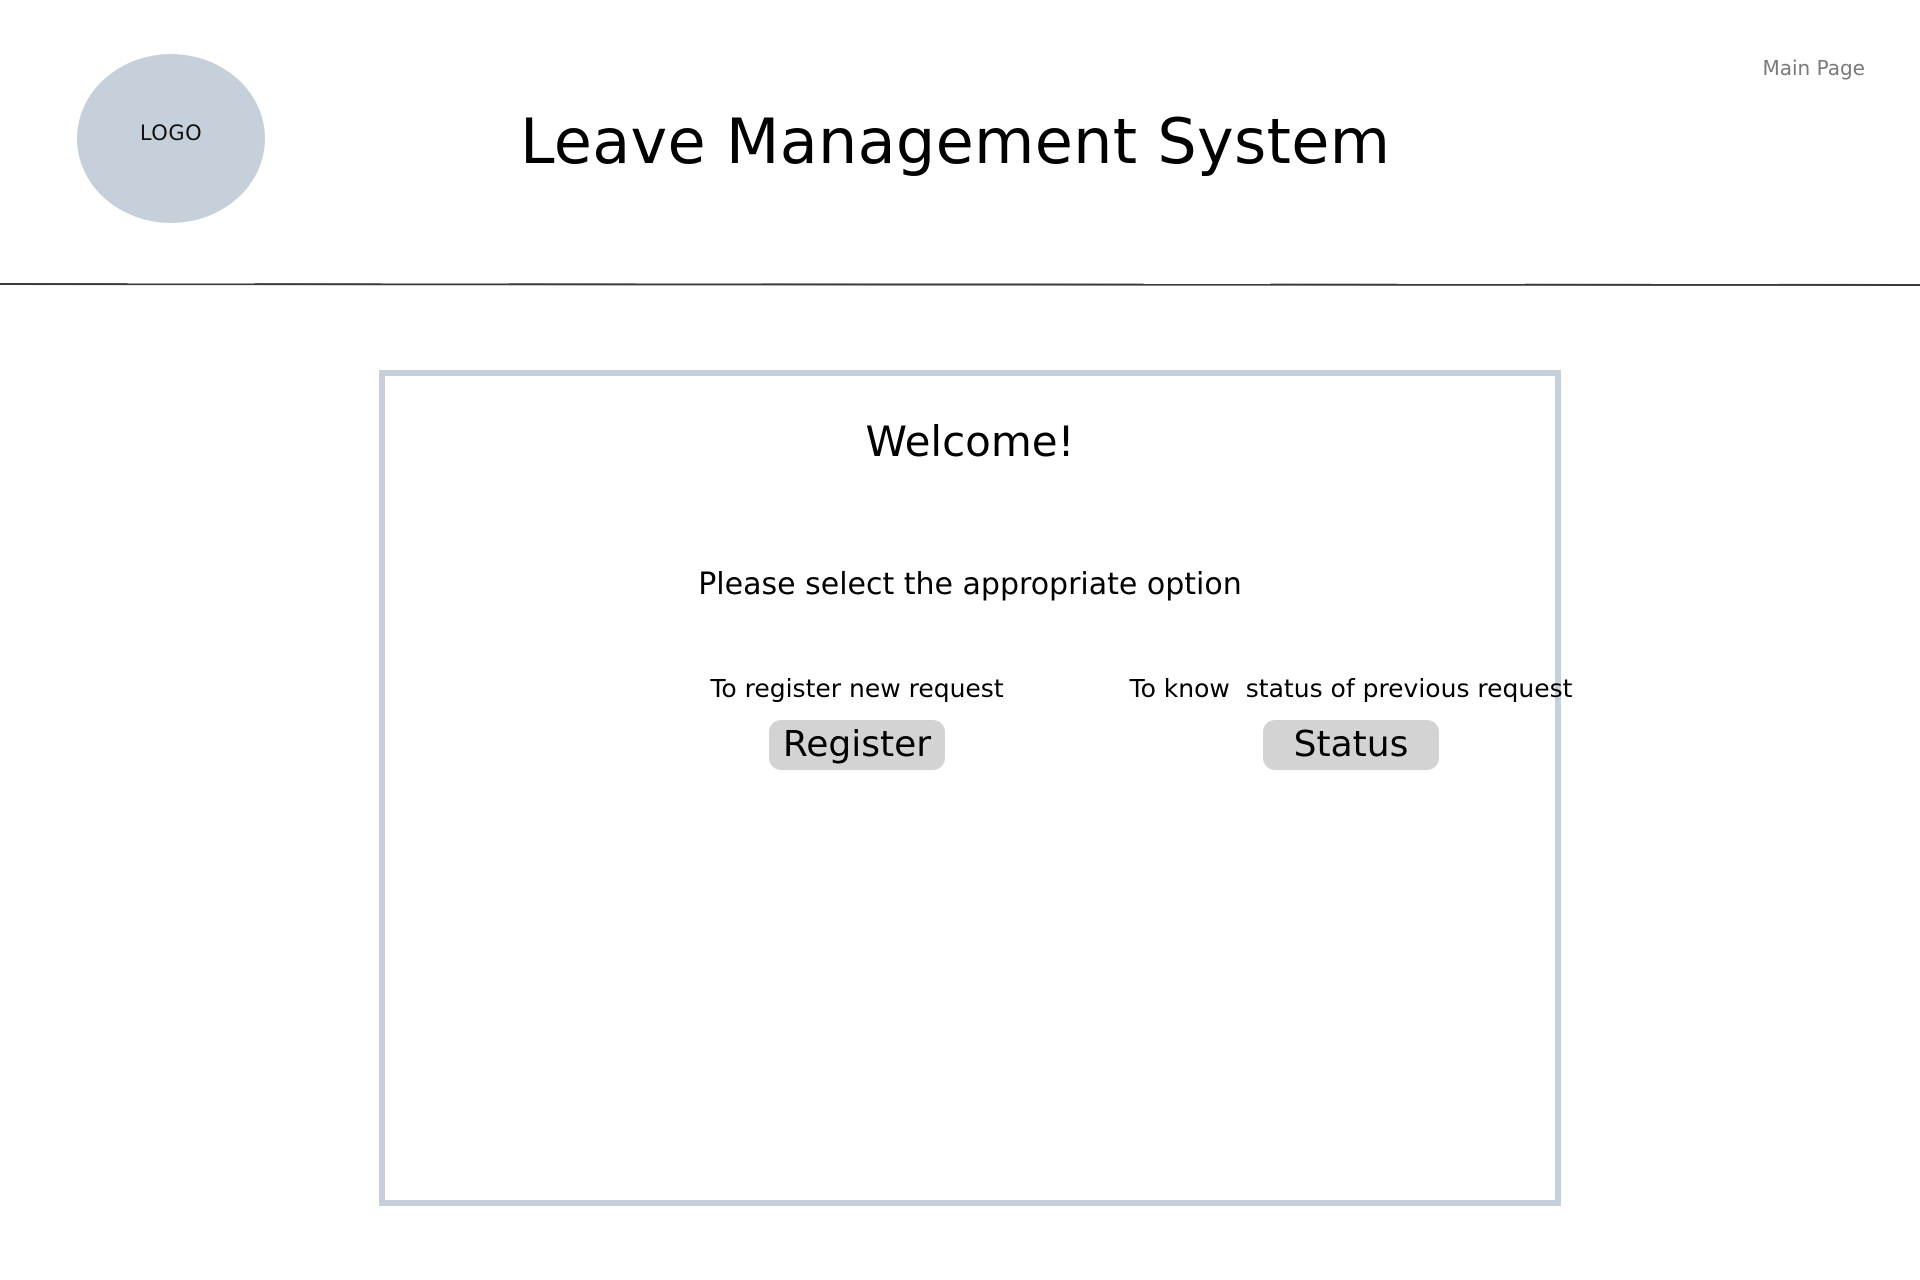  What do you see at coordinates (171, 133) in the screenshot?
I see `logo-text: LOGO` at bounding box center [171, 133].